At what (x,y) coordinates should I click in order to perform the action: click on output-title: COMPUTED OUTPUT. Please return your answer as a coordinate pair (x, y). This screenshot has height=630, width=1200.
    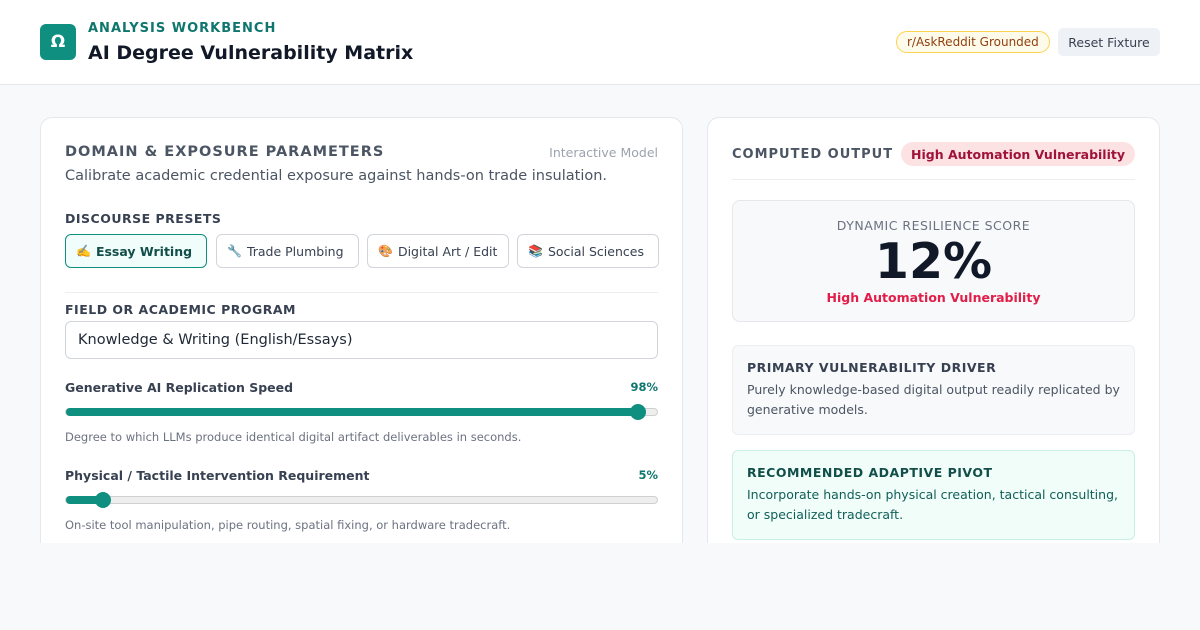
    Looking at the image, I should click on (813, 154).